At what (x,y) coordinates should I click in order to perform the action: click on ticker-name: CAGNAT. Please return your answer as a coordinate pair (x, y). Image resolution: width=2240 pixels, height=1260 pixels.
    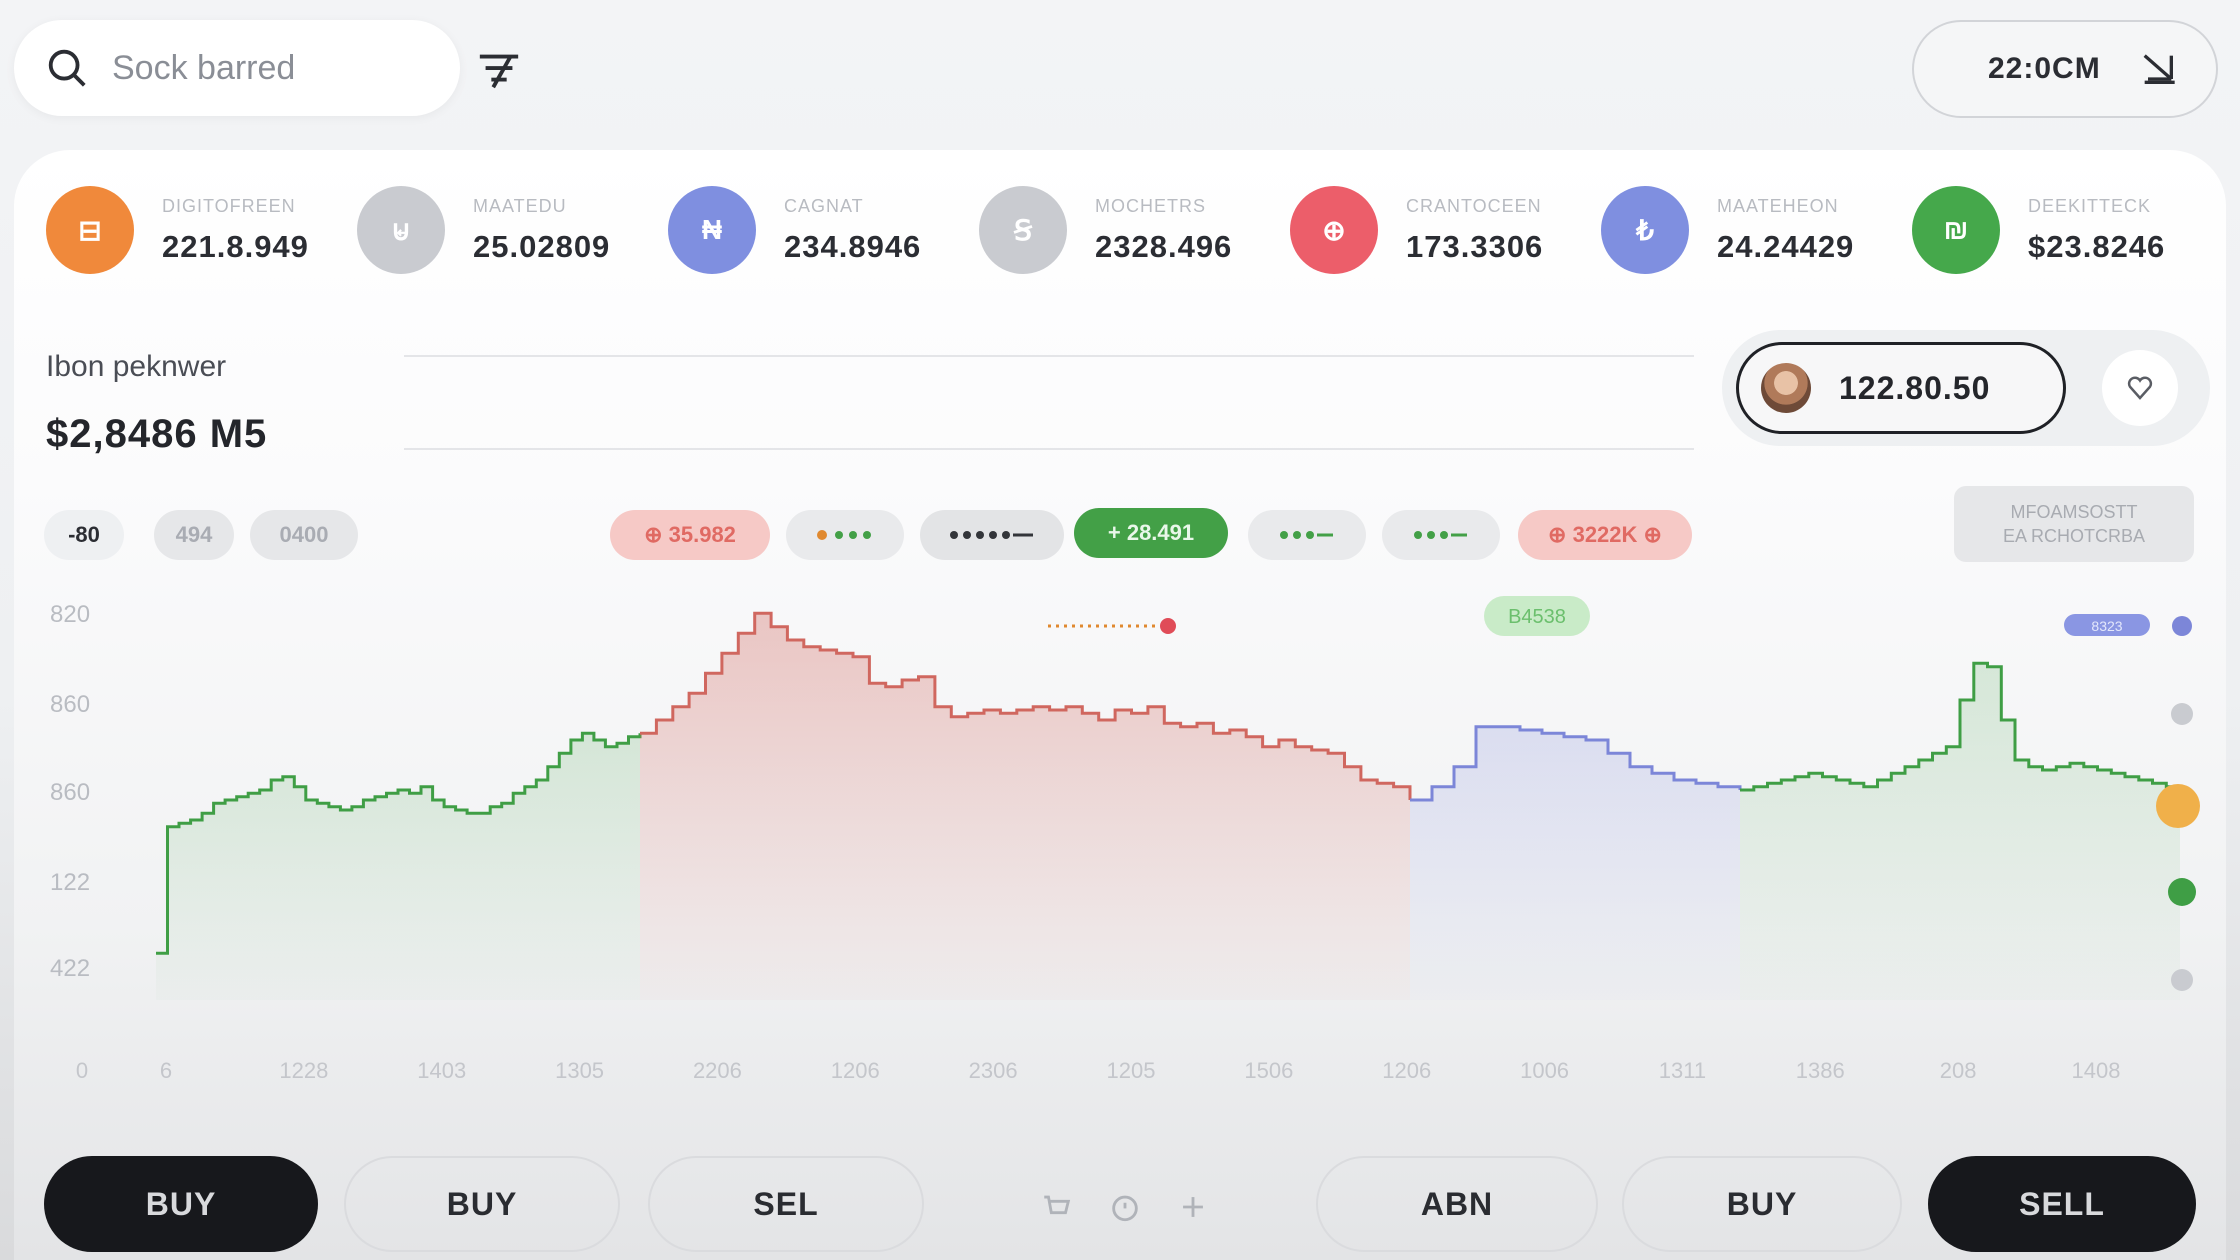
    Looking at the image, I should click on (824, 205).